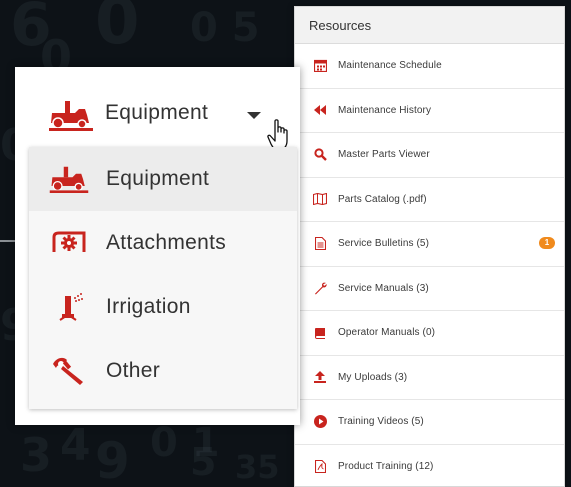  Describe the element at coordinates (69, 371) in the screenshot. I see `blower-icon` at that location.